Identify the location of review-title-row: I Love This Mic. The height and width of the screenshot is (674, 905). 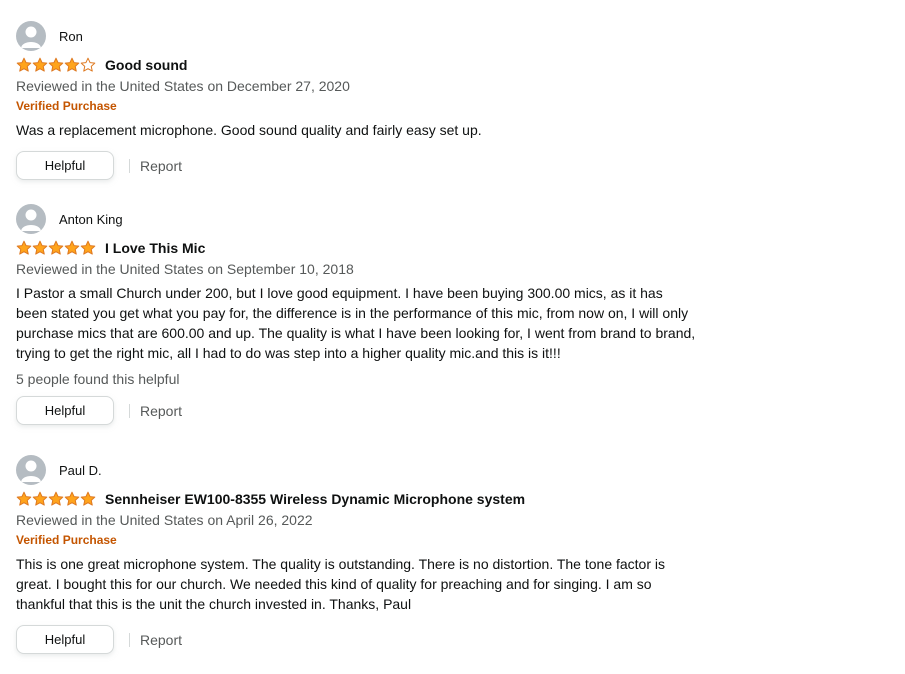
(366, 248).